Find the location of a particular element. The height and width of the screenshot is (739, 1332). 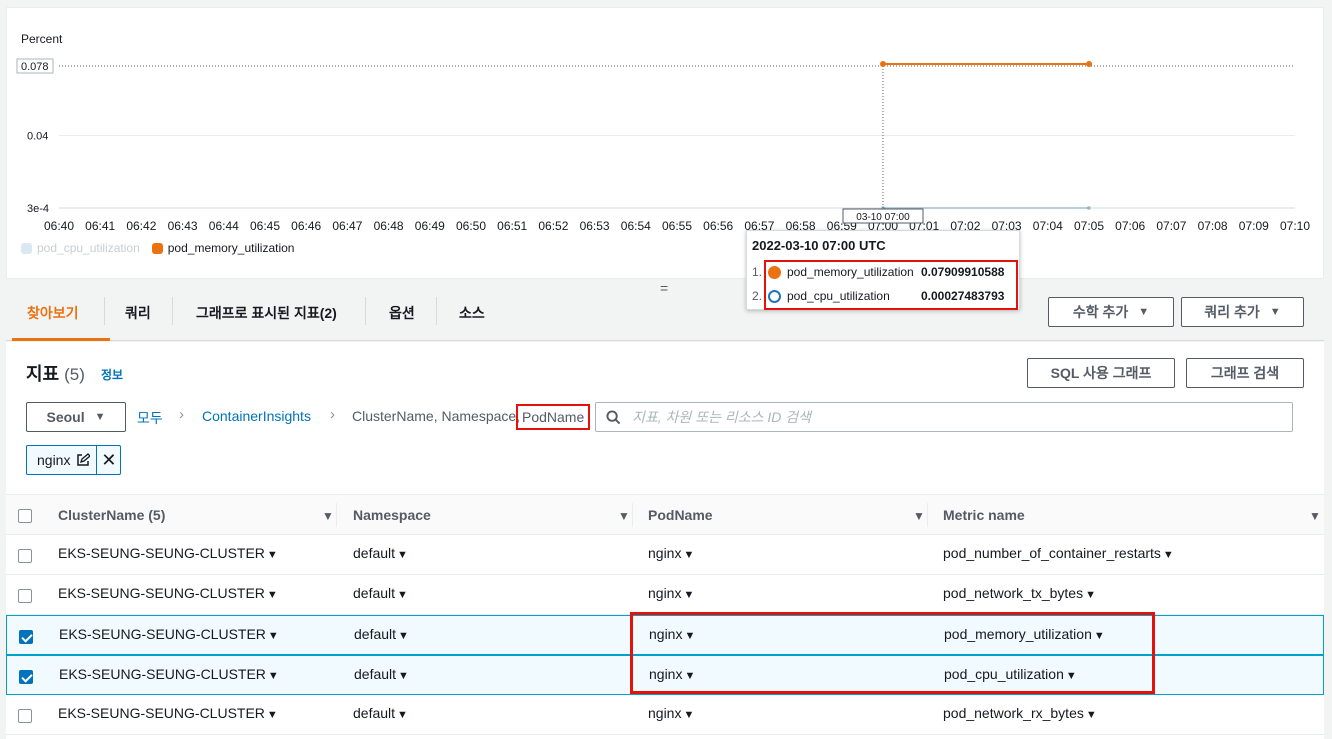

remove-filter-icon: ✕ is located at coordinates (108, 460).